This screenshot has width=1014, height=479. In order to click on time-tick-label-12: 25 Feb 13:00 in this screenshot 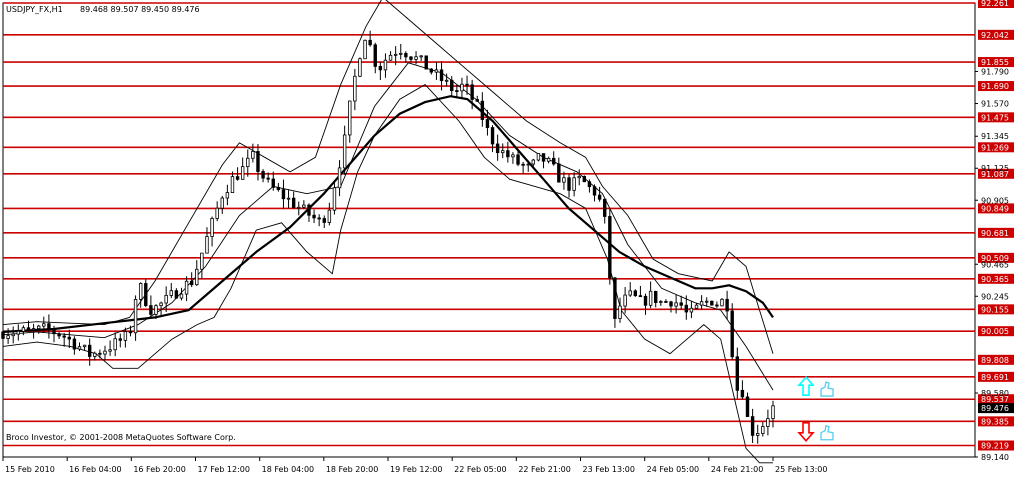, I will do `click(801, 469)`.